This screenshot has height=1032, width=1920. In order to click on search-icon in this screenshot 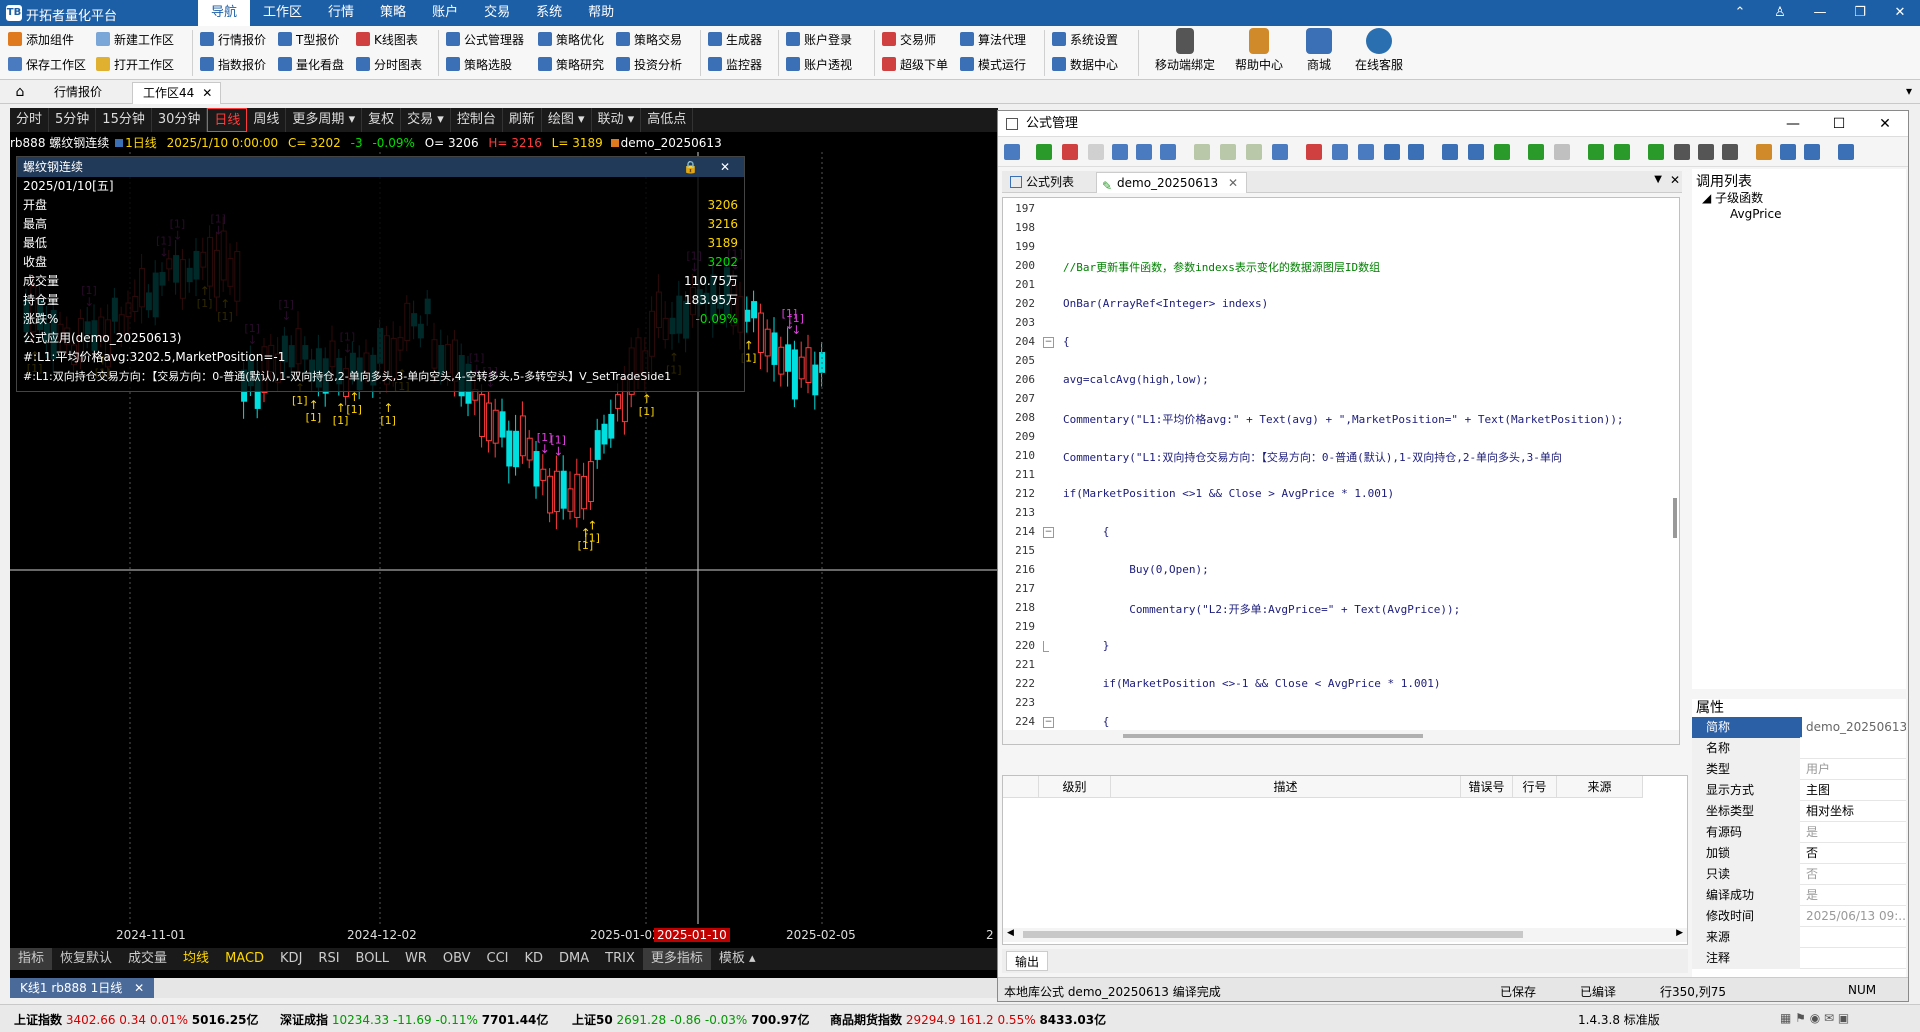, I will do `click(1682, 152)`.